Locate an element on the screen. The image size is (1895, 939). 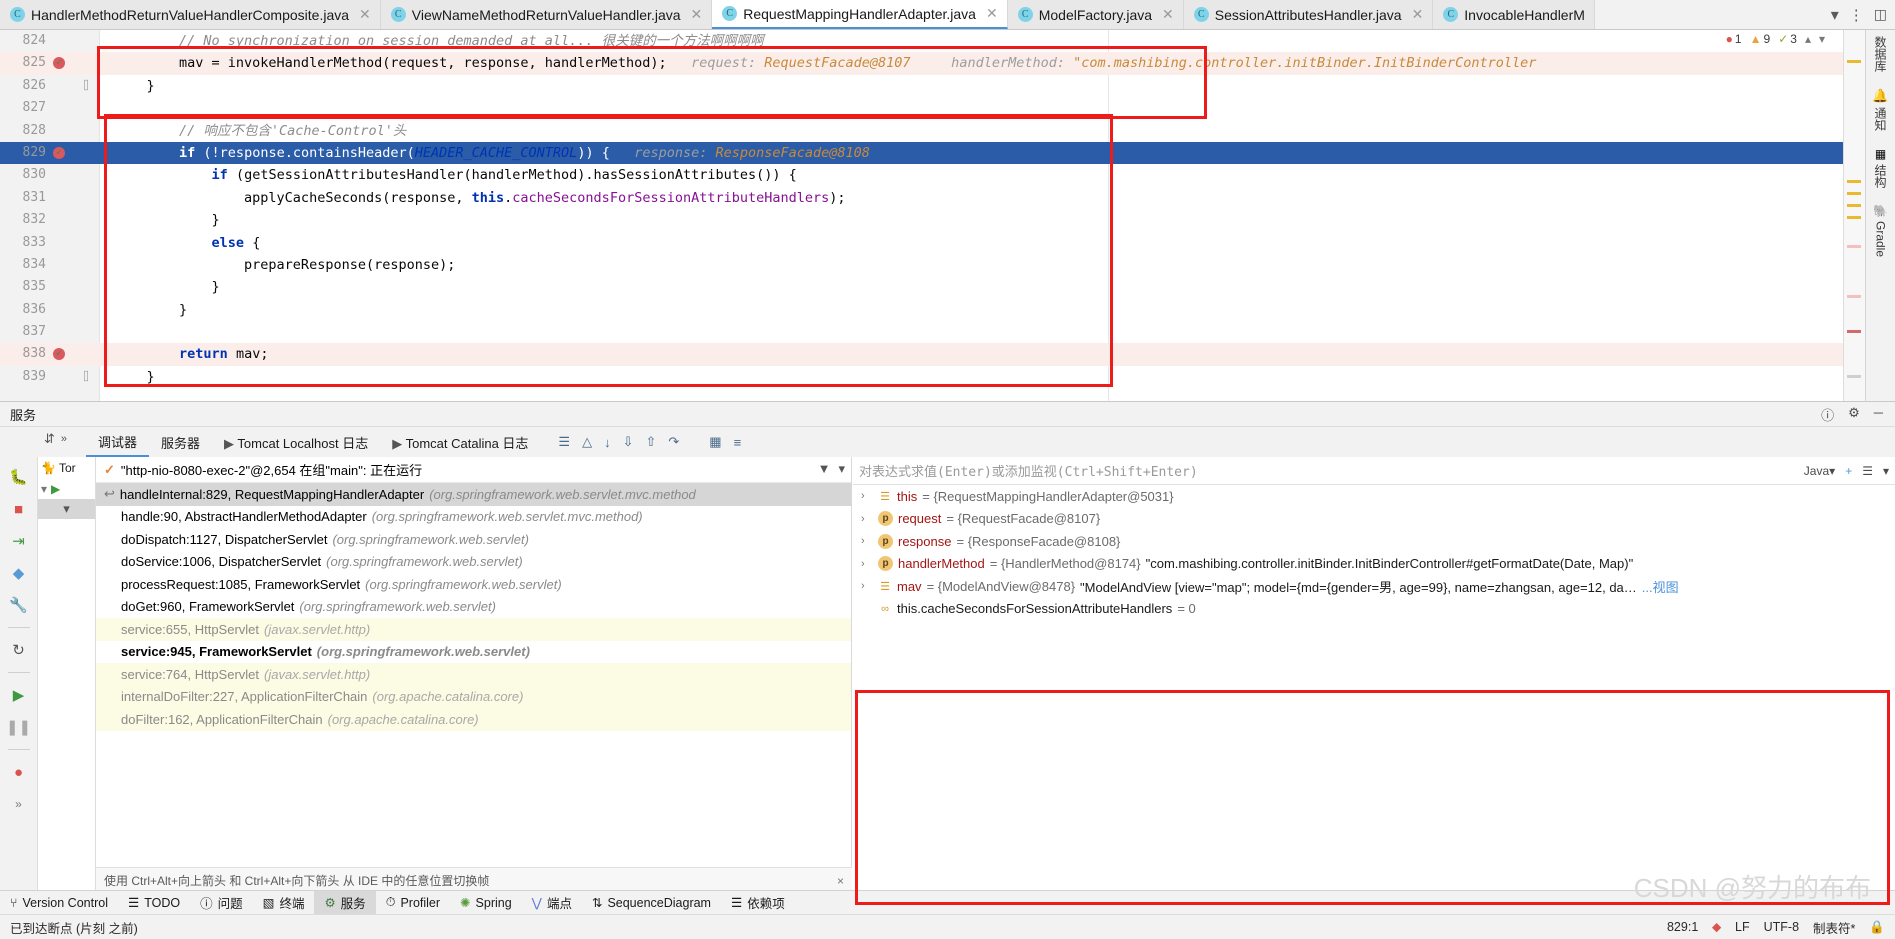
gear-icon: ⚙ is located at coordinates (1854, 414).